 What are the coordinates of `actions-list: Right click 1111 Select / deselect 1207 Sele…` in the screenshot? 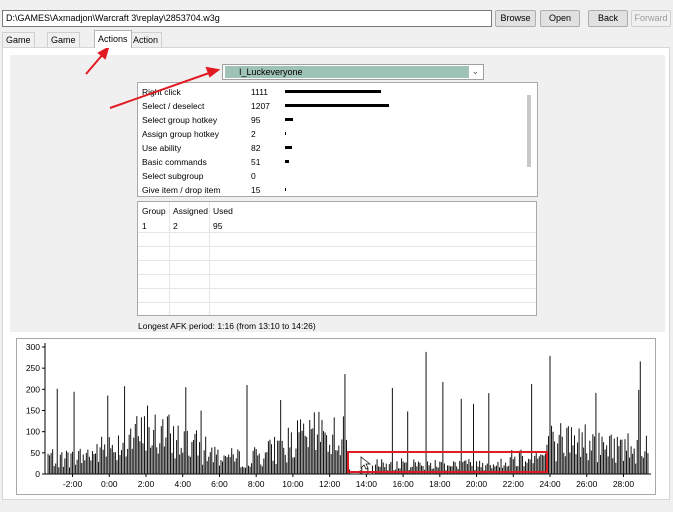 It's located at (337, 139).